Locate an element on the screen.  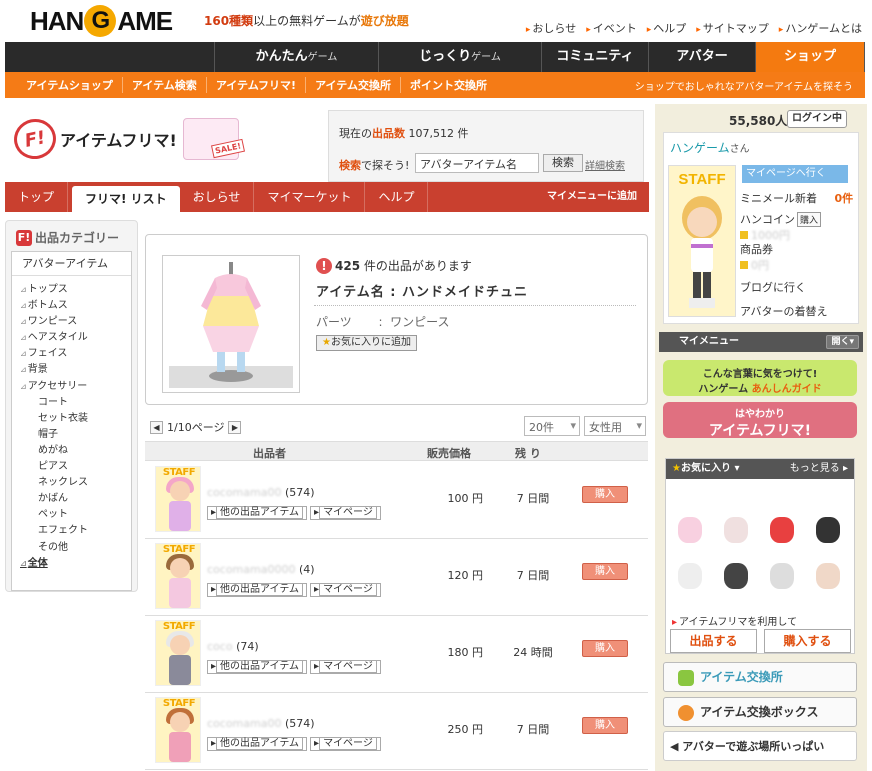
search-button: 検索 is located at coordinates (563, 163).